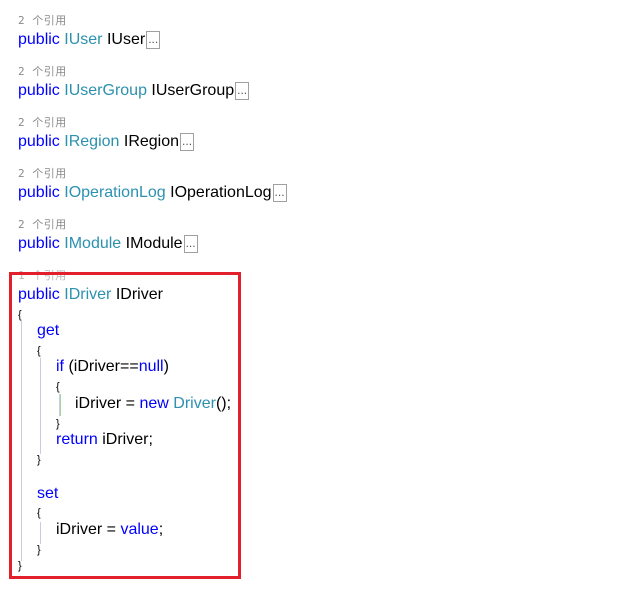 This screenshot has width=624, height=589. Describe the element at coordinates (83, 39) in the screenshot. I see `type-name: IUser` at that location.